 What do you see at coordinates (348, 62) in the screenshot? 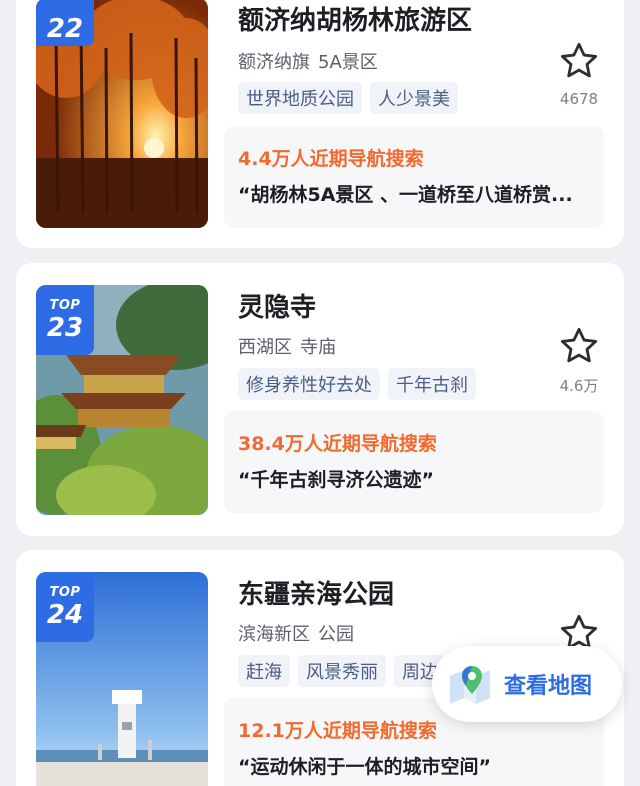
I see `category-label: 5A景区` at bounding box center [348, 62].